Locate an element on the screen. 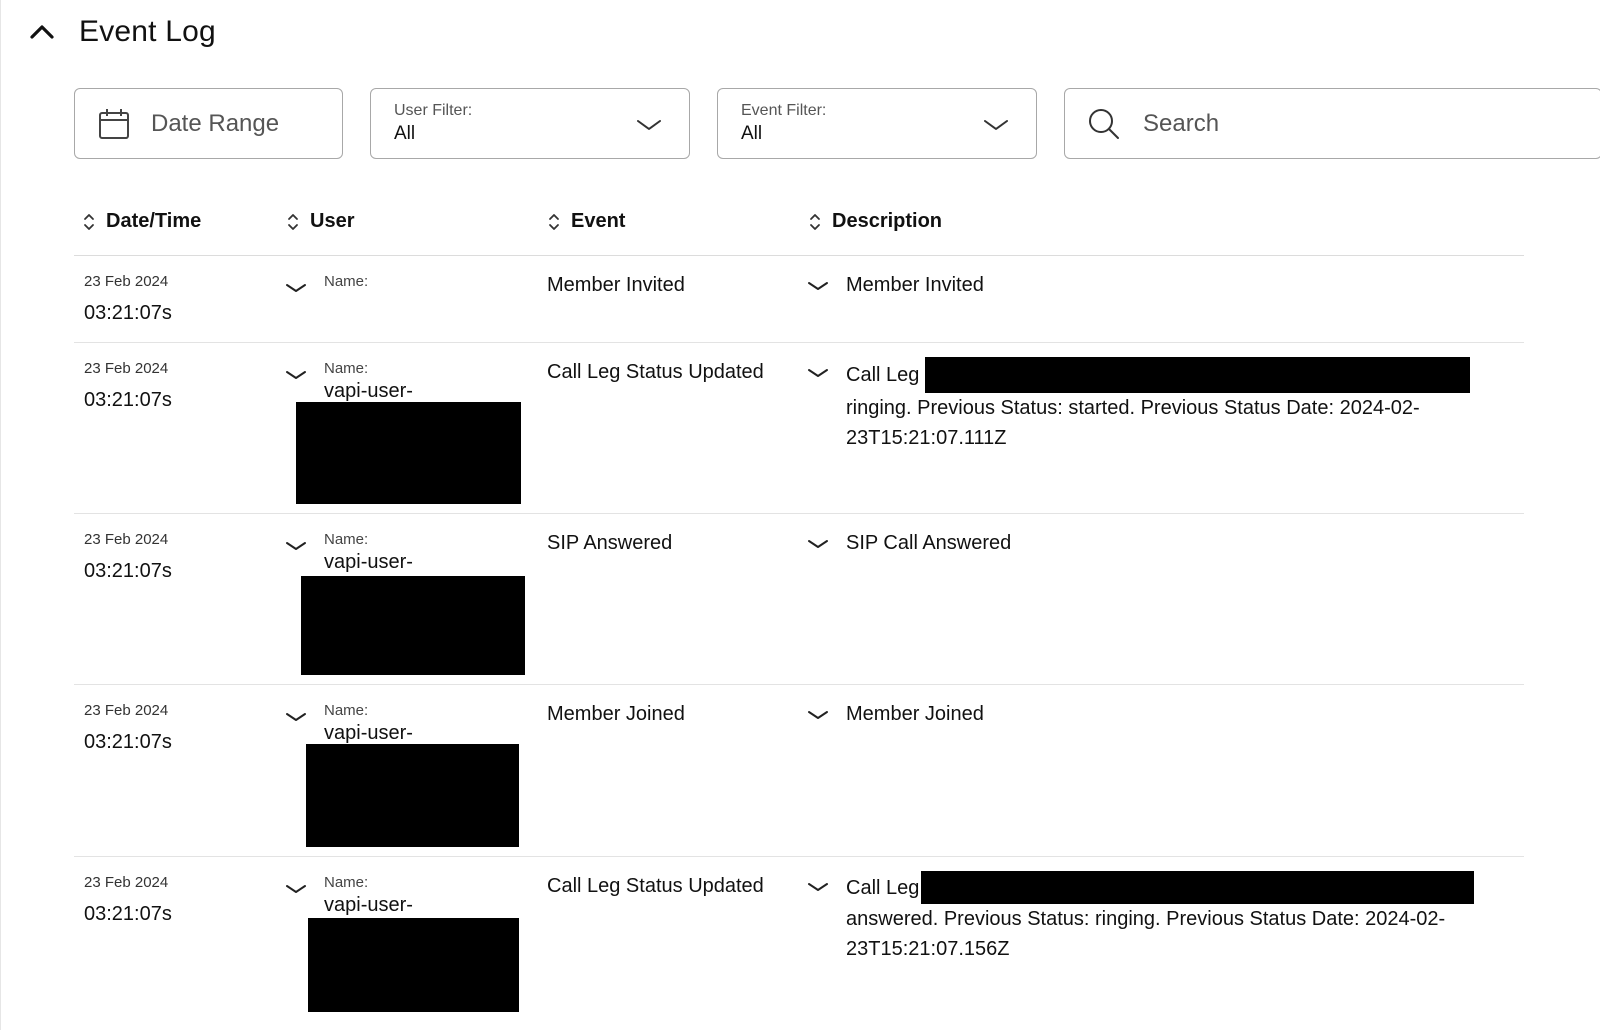  search-box is located at coordinates (1332, 123).